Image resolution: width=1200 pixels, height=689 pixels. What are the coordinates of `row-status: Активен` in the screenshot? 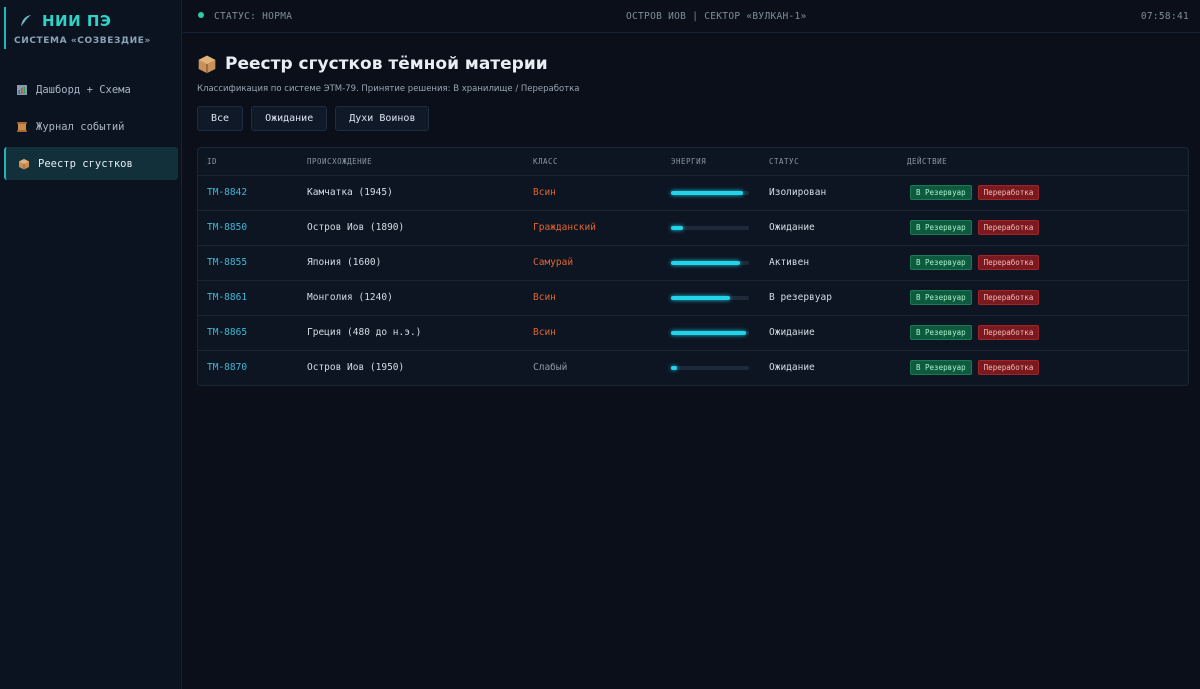 It's located at (789, 262).